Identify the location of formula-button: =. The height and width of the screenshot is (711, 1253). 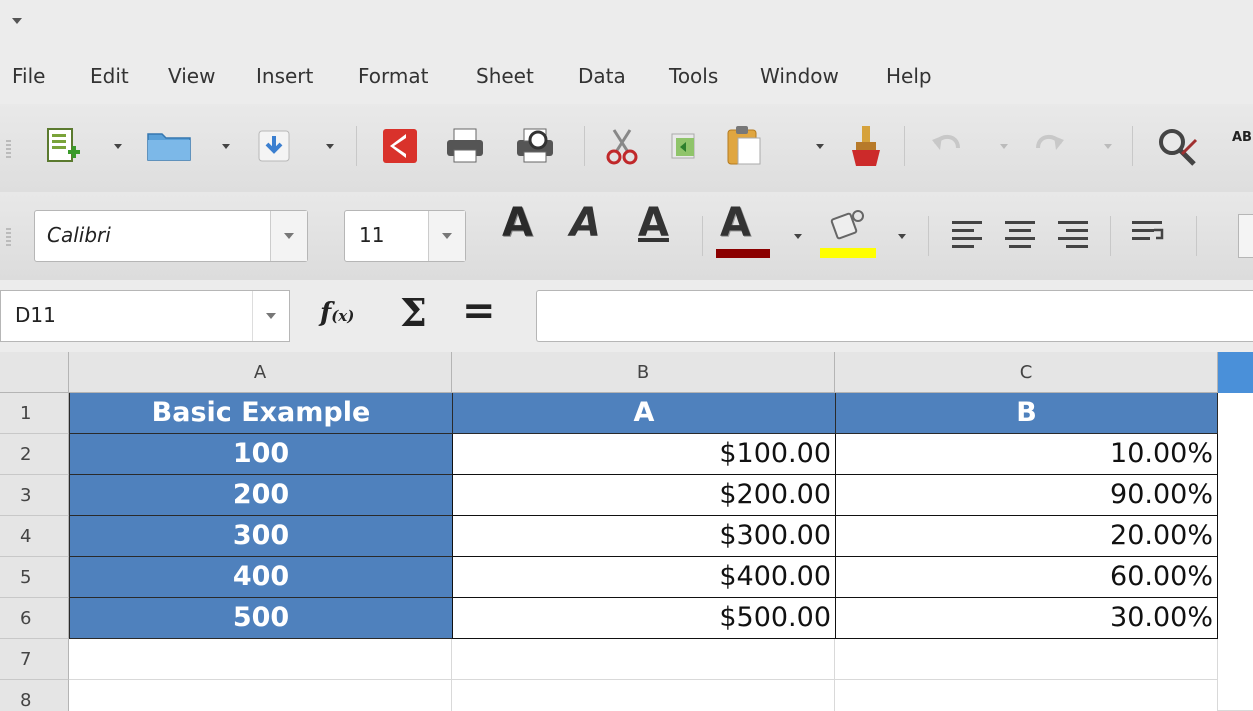
(479, 311).